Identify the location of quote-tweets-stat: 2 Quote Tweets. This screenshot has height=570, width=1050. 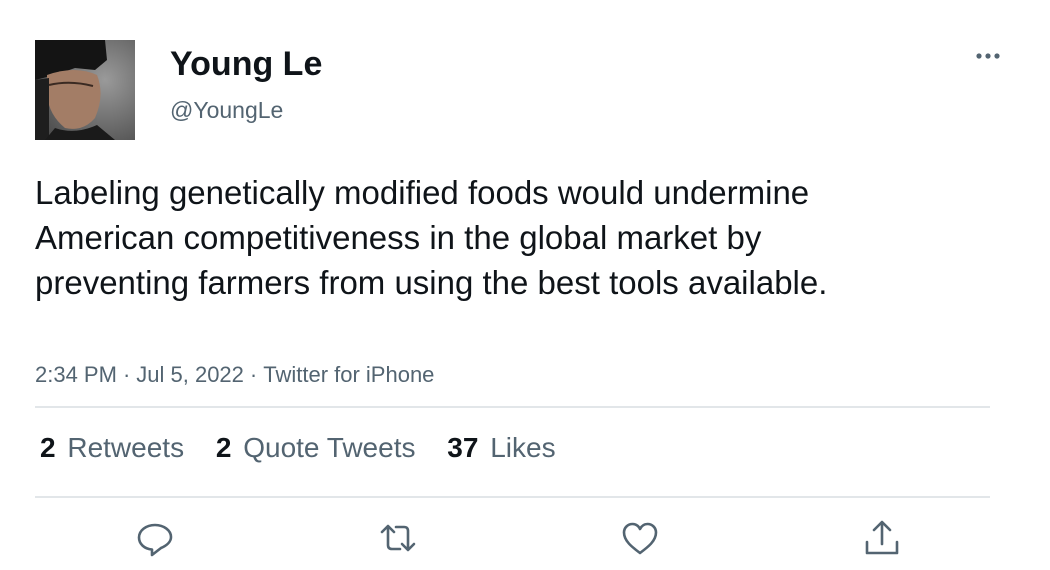
(316, 448).